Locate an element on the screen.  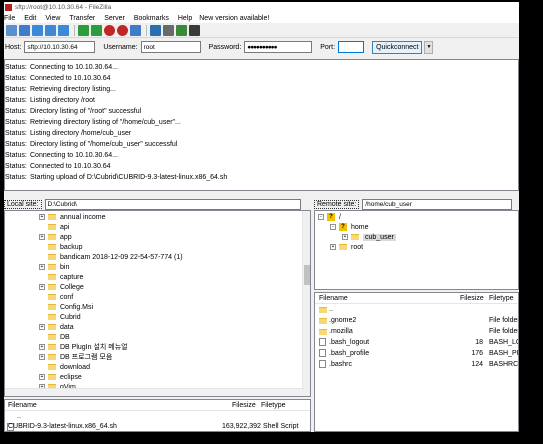
local-tree-item: + College is located at coordinates (157, 287).